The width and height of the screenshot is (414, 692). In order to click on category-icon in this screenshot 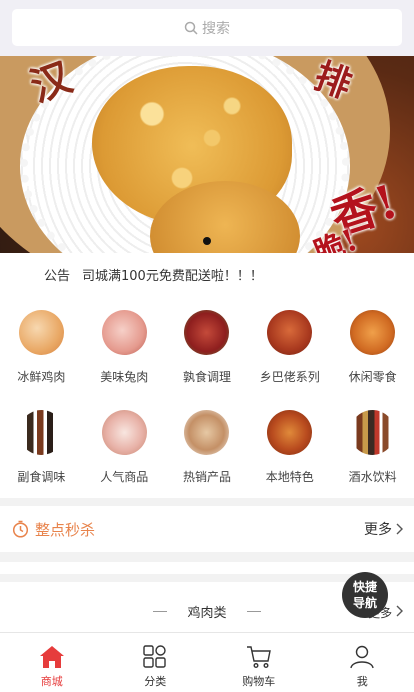, I will do `click(154, 656)`.